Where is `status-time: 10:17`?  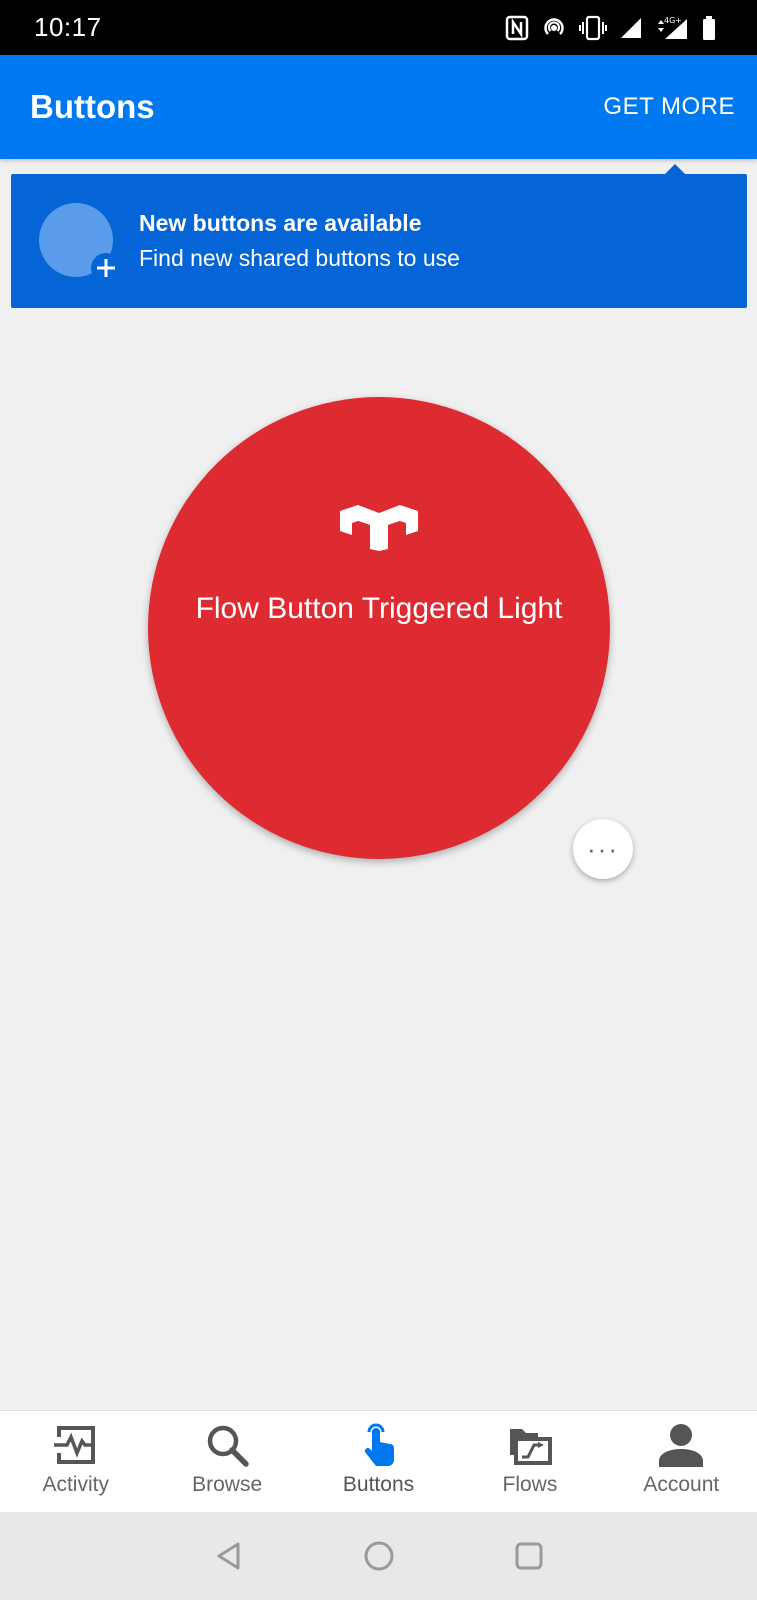 status-time: 10:17 is located at coordinates (68, 27).